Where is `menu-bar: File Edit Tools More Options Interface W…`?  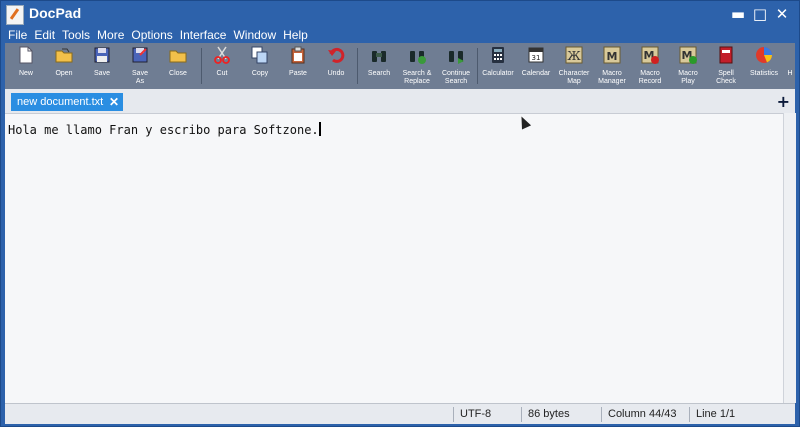 menu-bar: File Edit Tools More Options Interface W… is located at coordinates (158, 35).